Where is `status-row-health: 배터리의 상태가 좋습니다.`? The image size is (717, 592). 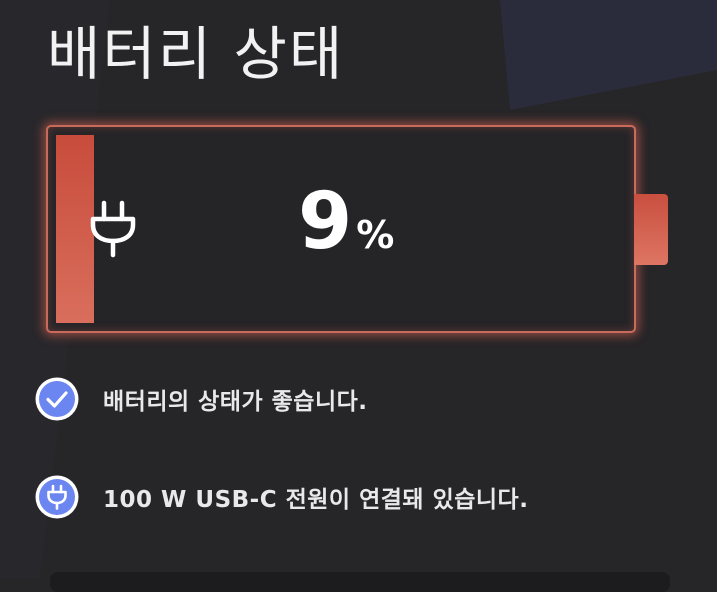
status-row-health: 배터리의 상태가 좋습니다. is located at coordinates (201, 399).